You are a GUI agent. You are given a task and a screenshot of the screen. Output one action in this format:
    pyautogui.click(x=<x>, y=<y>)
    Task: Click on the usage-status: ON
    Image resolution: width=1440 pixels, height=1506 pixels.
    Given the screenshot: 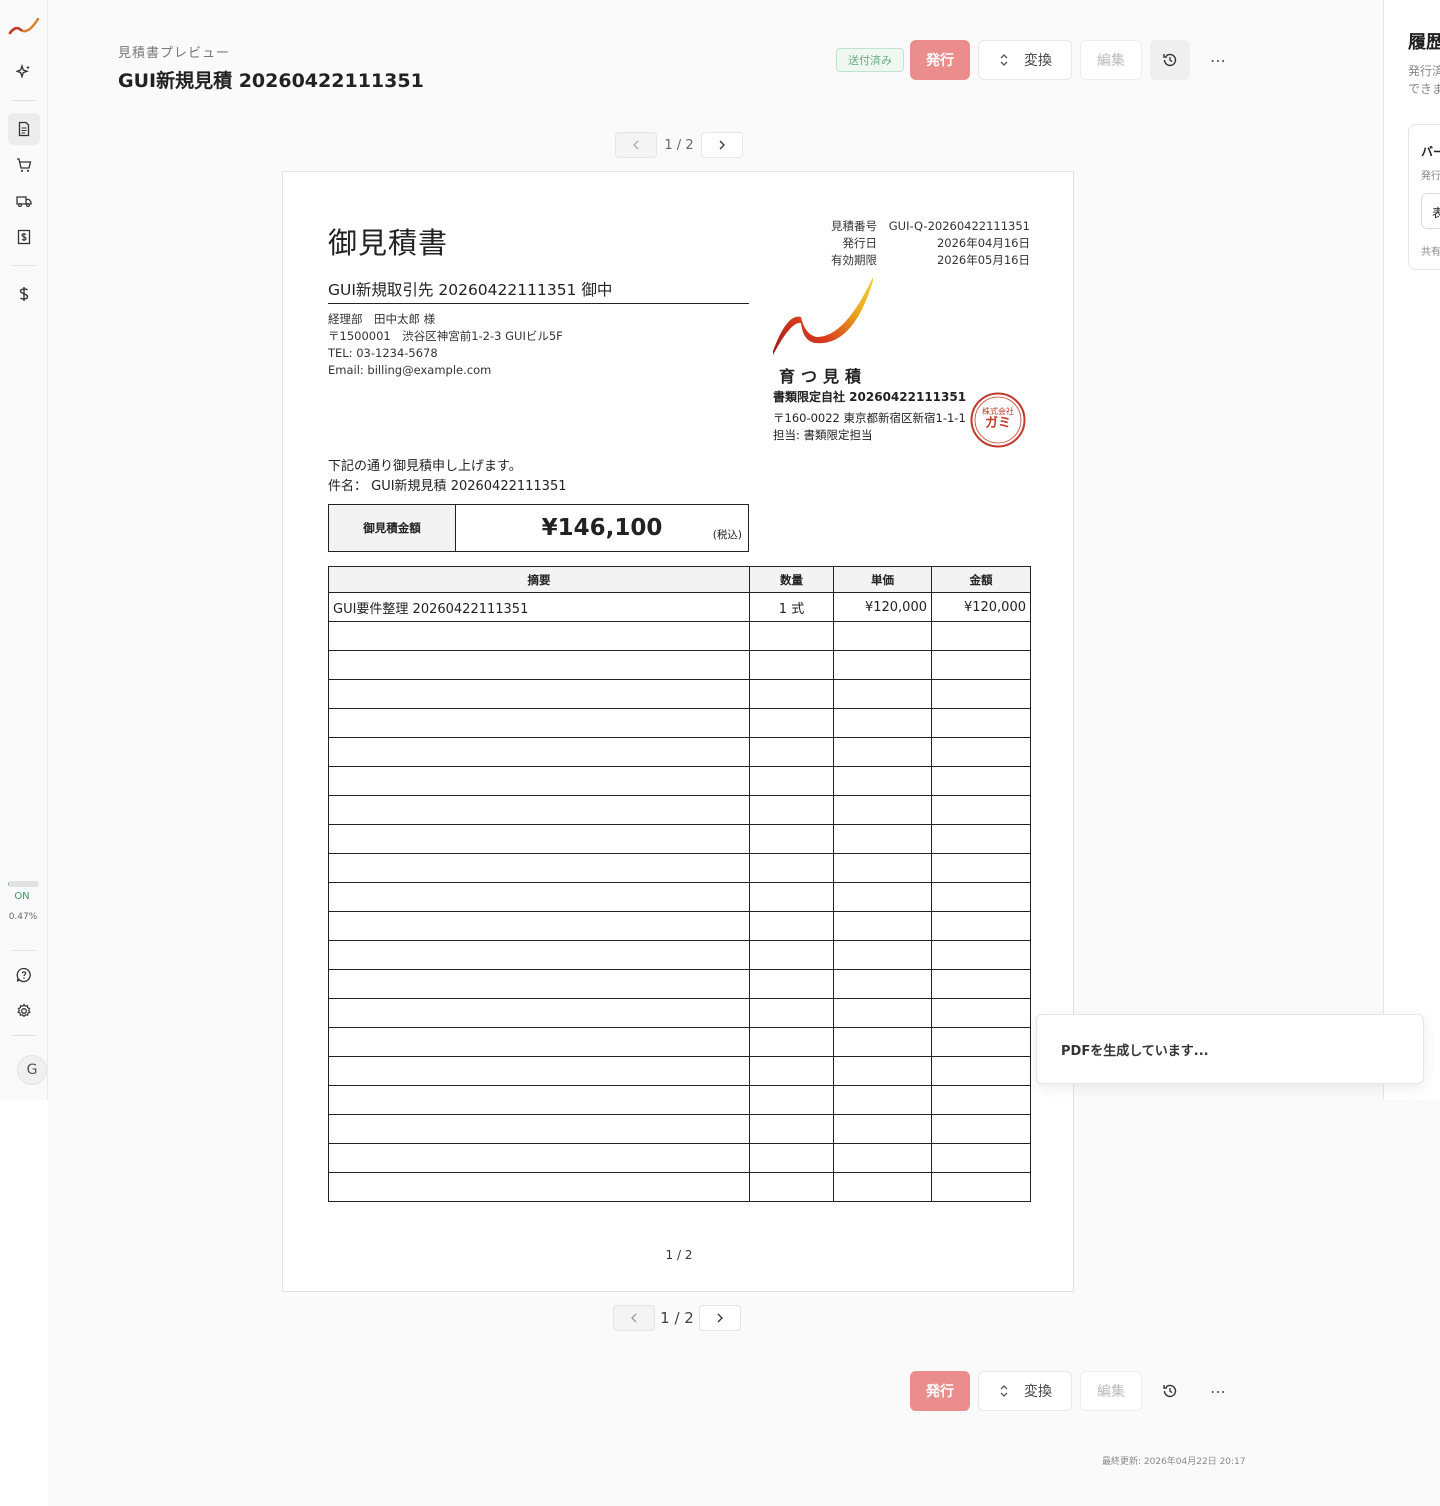 What is the action you would take?
    pyautogui.click(x=22, y=896)
    